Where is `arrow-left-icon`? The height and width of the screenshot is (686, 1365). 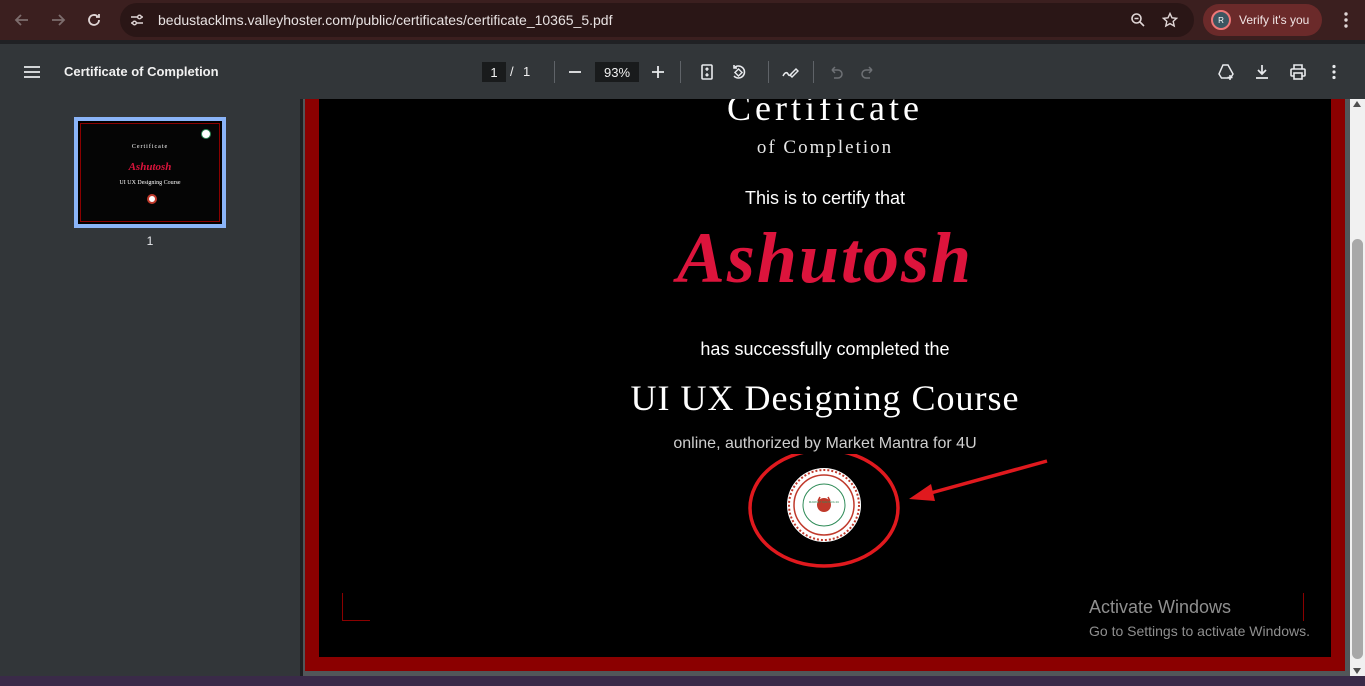 arrow-left-icon is located at coordinates (21, 20).